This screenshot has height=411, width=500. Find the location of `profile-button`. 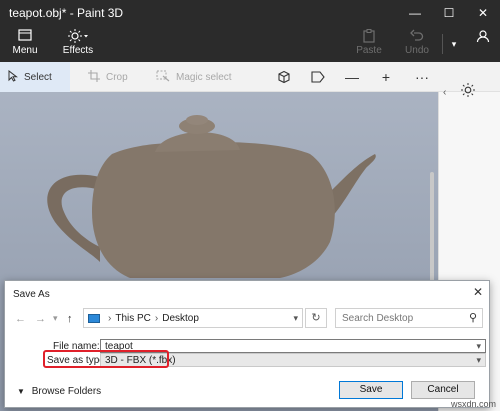

profile-button is located at coordinates (483, 44).